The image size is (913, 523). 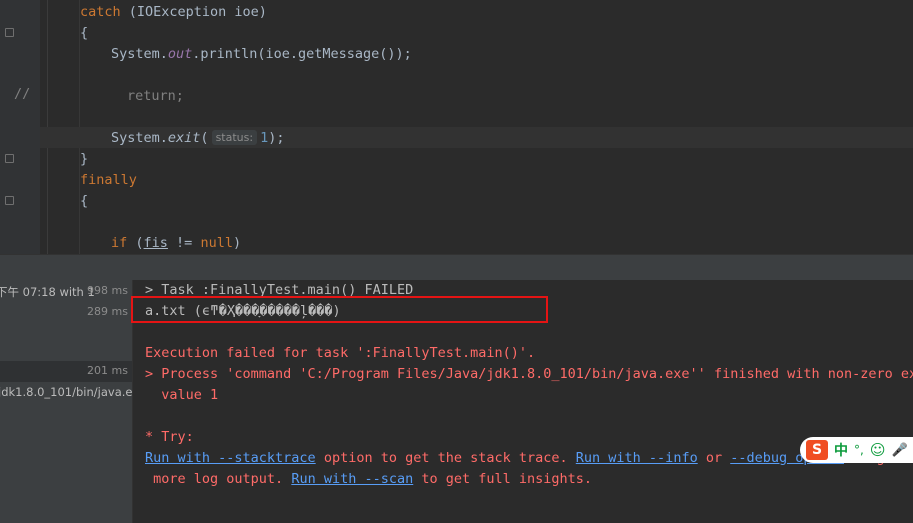 I want to click on code-line: }, so click(x=476, y=158).